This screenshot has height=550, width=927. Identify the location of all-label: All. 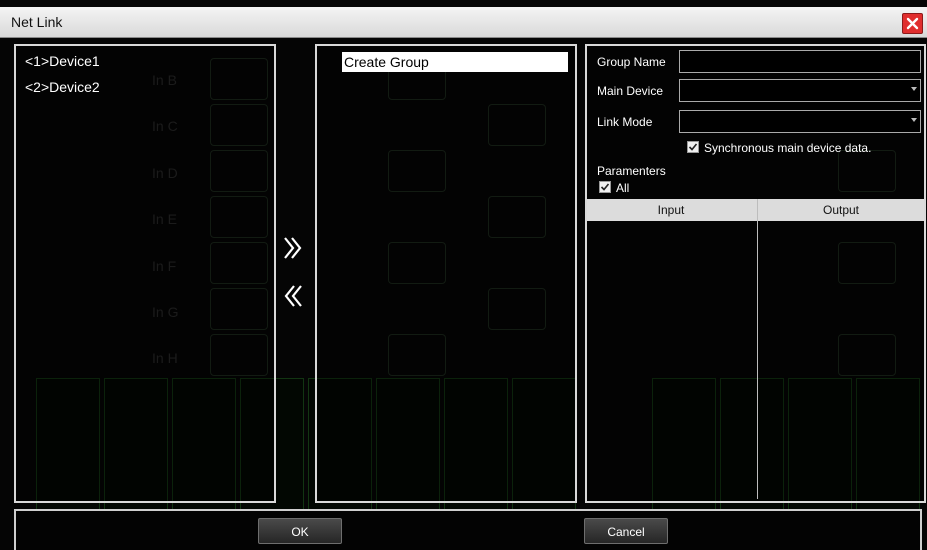
(622, 188).